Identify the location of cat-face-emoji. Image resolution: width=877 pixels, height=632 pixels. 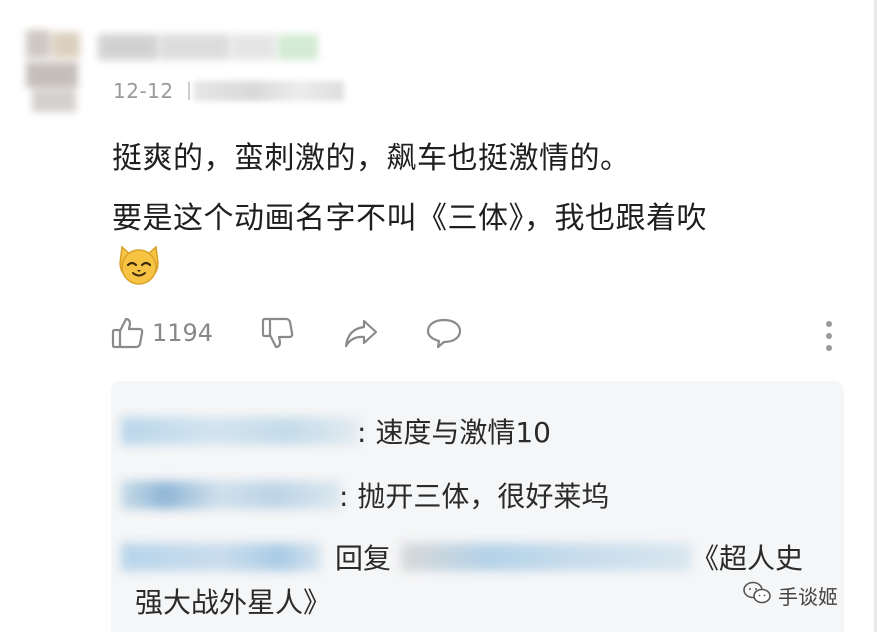
(139, 264).